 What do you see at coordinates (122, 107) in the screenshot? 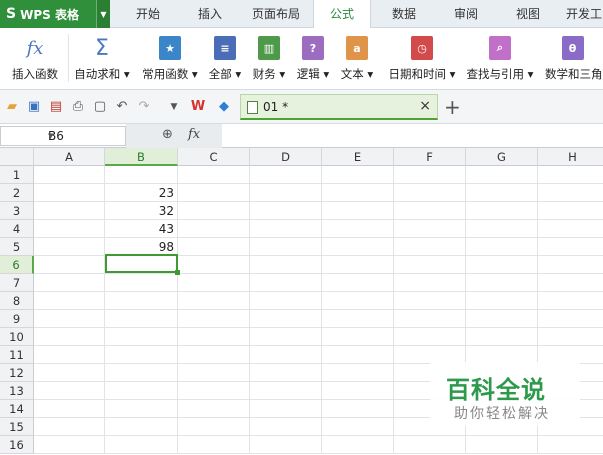
I see `undo-icon: ↶` at bounding box center [122, 107].